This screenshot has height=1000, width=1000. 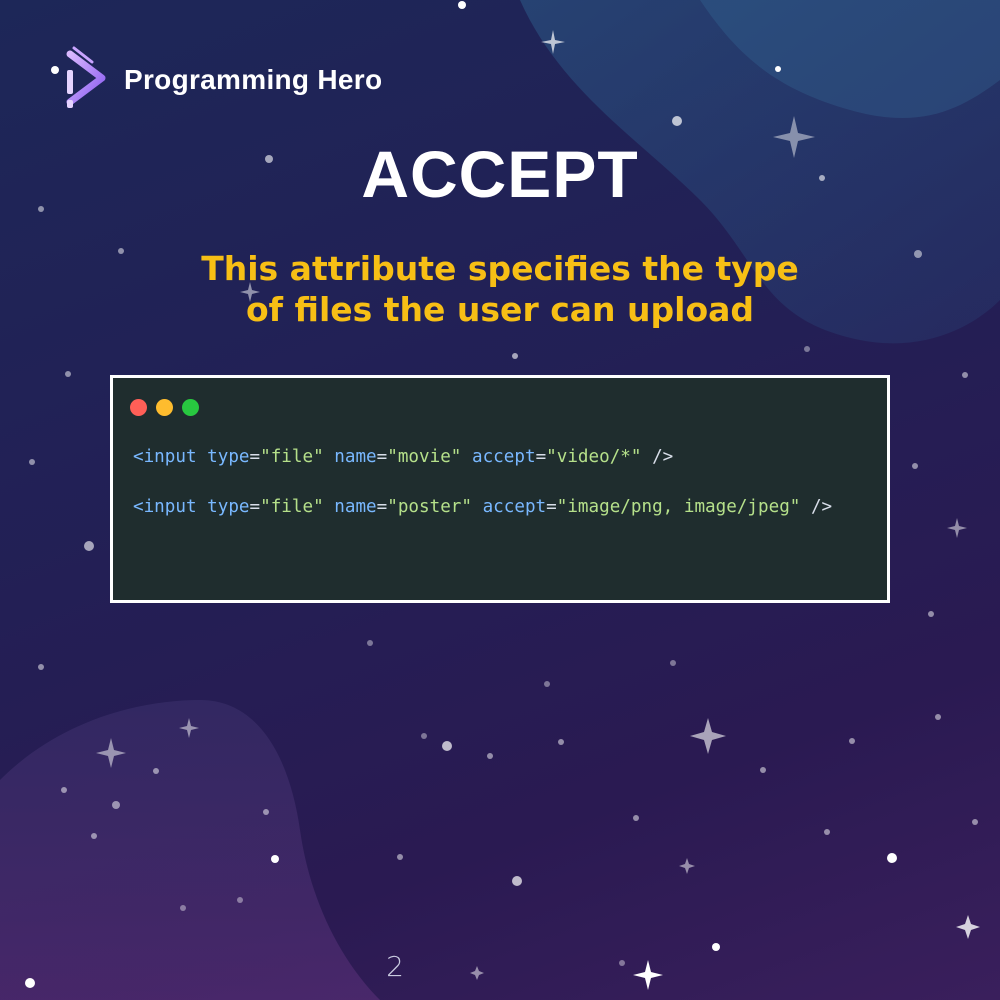 I want to click on close-dot-icon, so click(x=138, y=407).